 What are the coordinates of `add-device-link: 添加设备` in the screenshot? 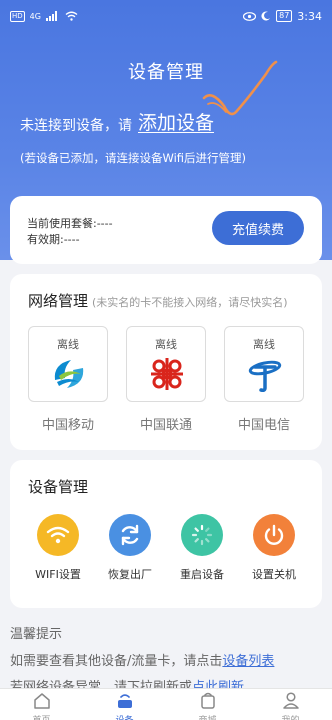 It's located at (176, 121).